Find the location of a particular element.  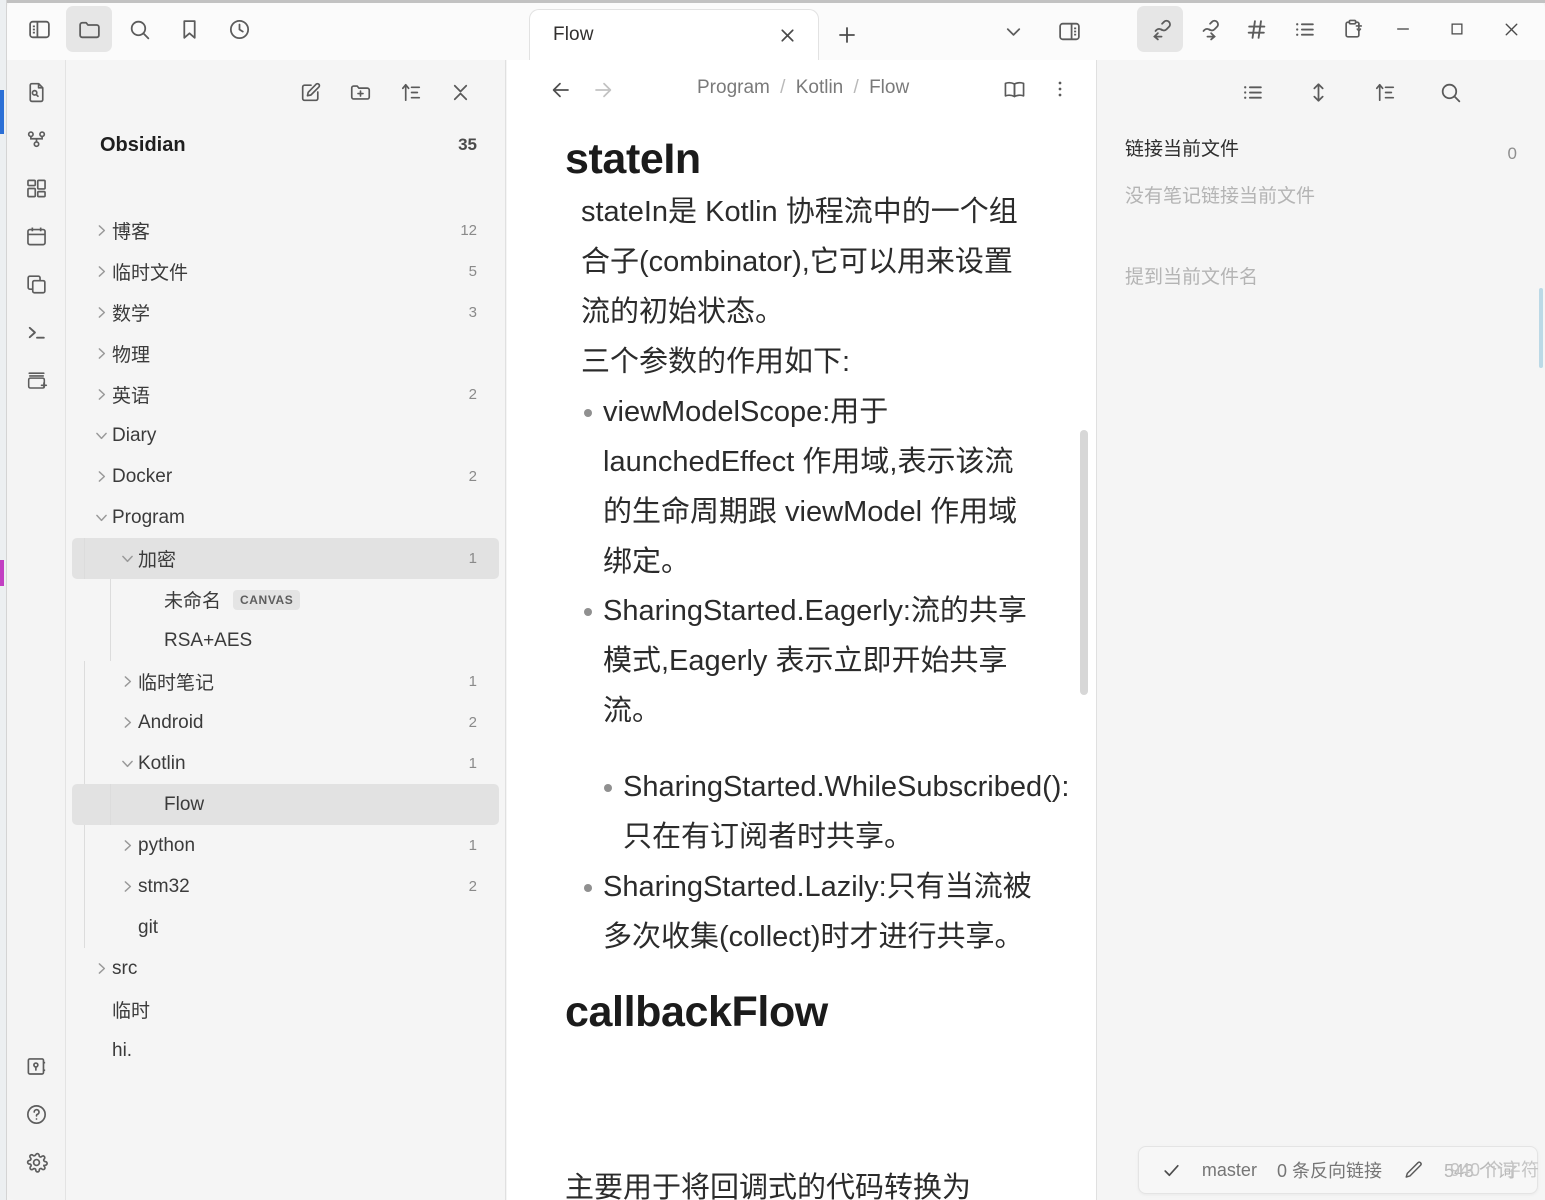

unlinked-mentions-title: 提到当前文件名 is located at coordinates (1321, 275).